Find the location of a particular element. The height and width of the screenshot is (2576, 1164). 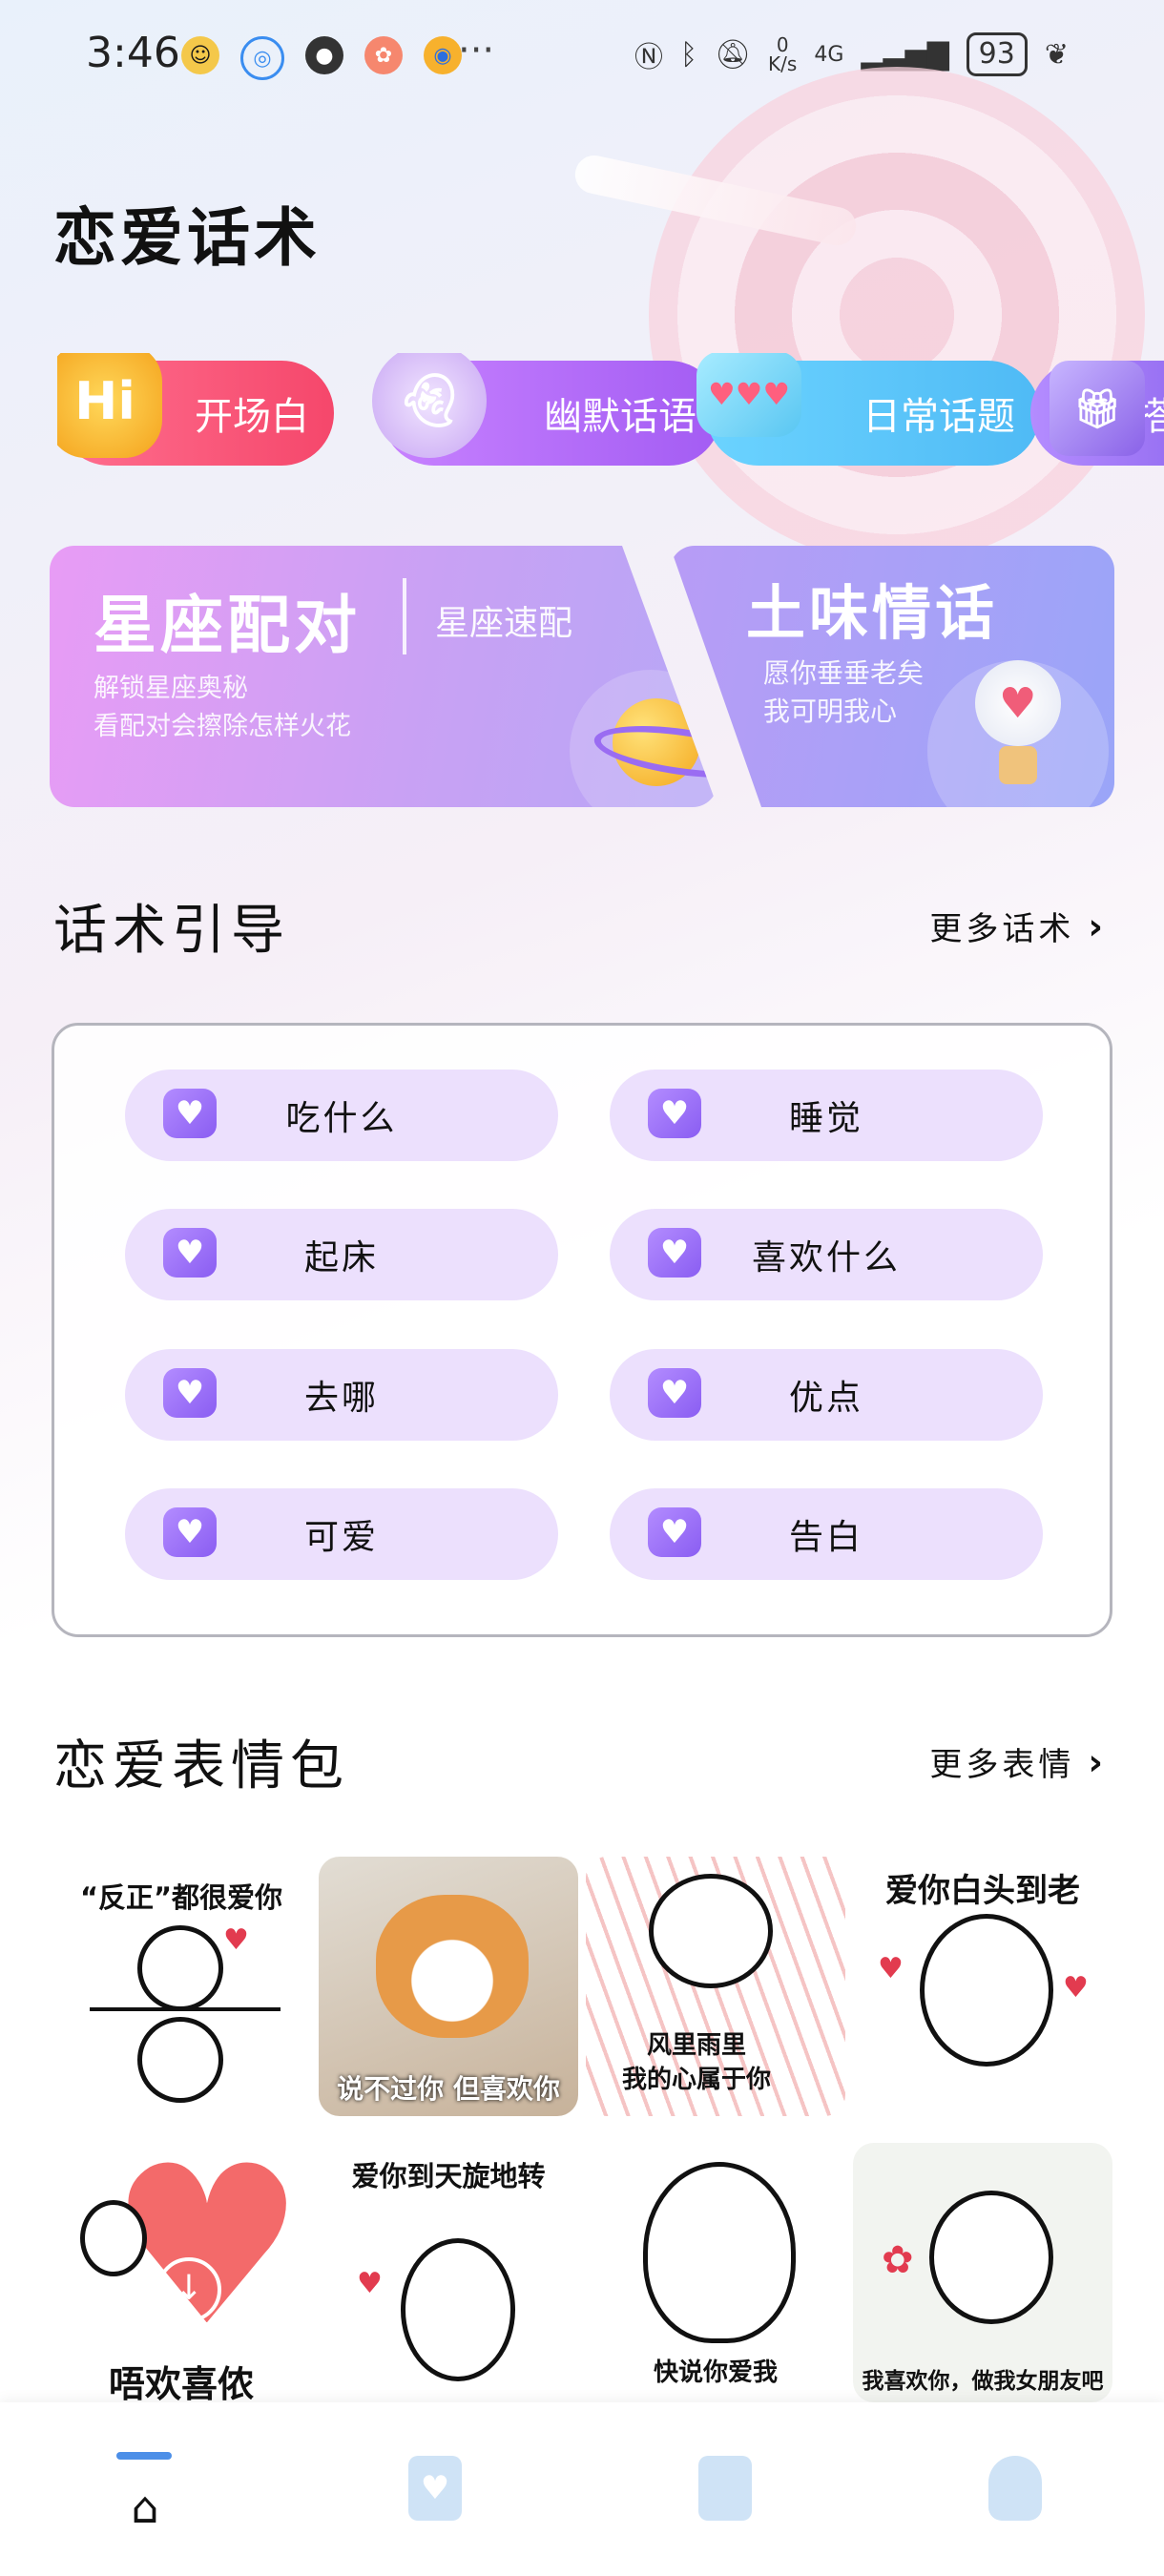

more-guides-link: 更多话术 › is located at coordinates (1018, 926).